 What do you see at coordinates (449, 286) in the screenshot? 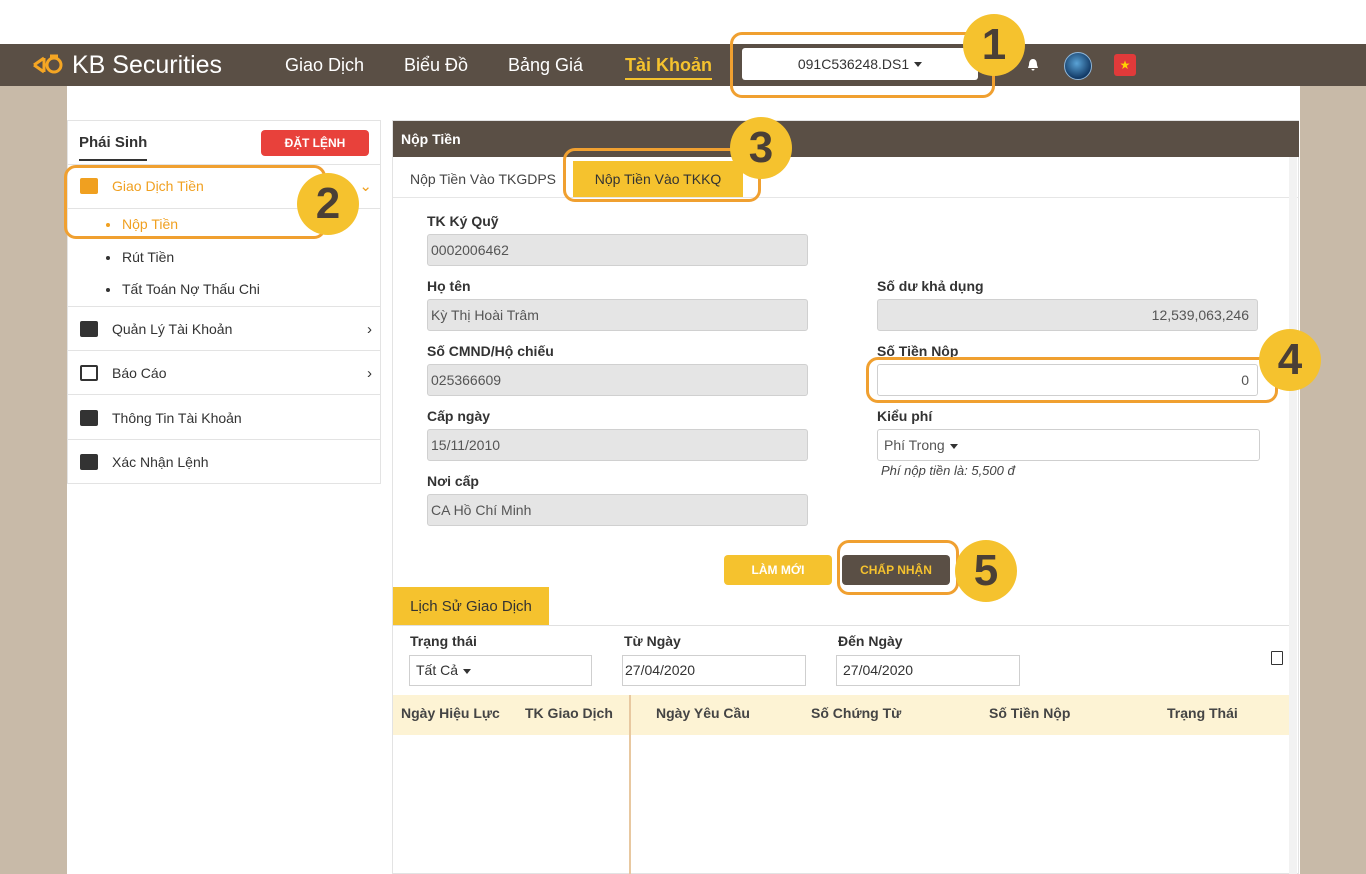
I see `name-label: Họ tên` at bounding box center [449, 286].